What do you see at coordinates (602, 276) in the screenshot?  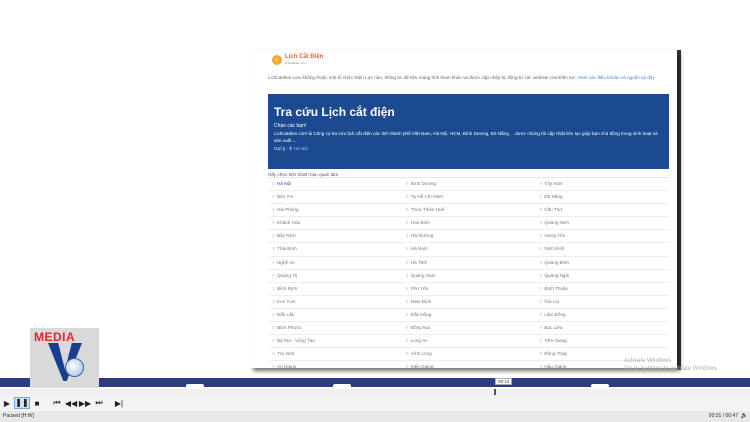 I see `province-link: ⚲ Quảng Ngãi` at bounding box center [602, 276].